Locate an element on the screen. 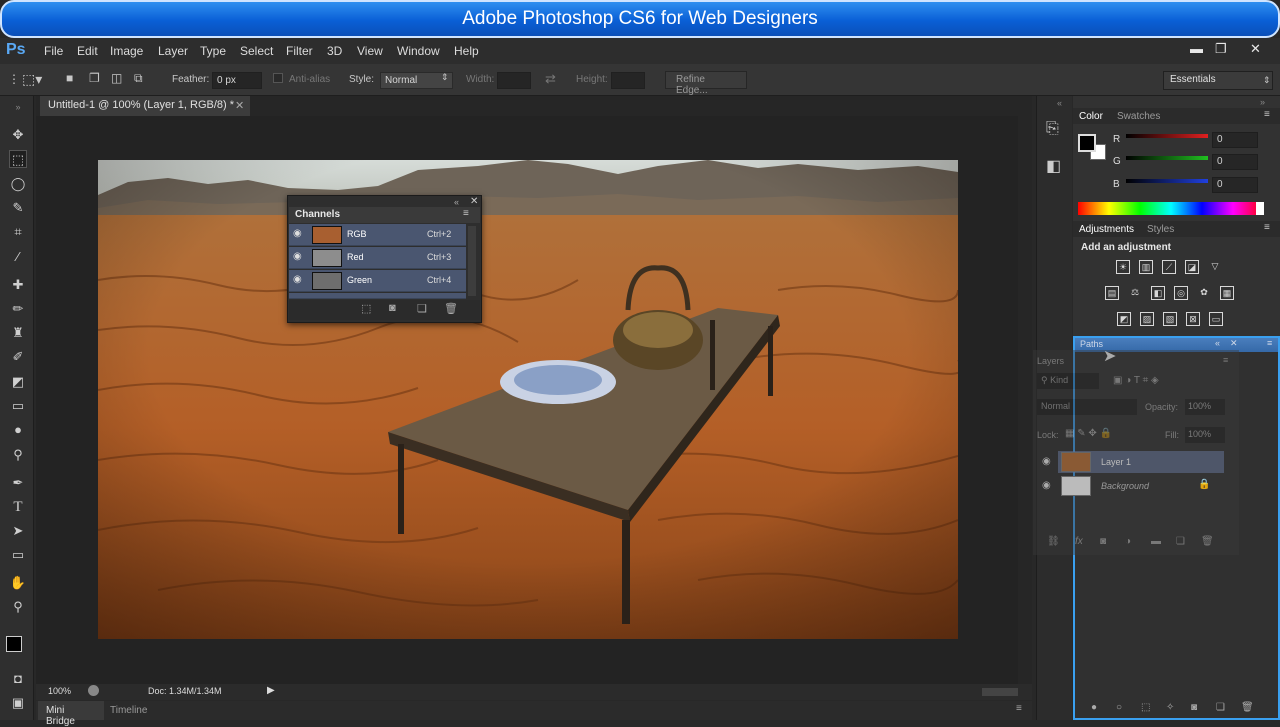  quick-selection-tool-icon: ✎ is located at coordinates (18, 208).